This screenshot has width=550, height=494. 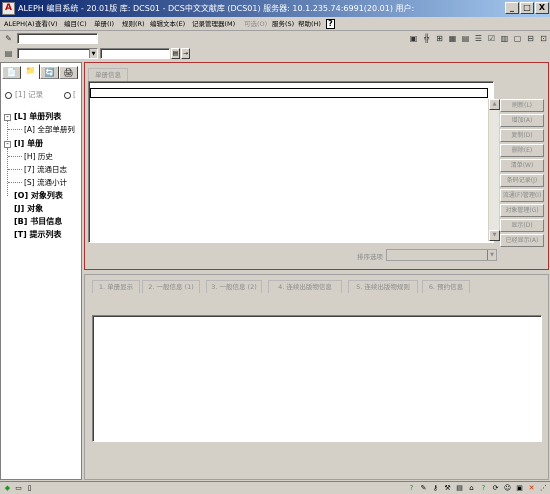 I want to click on tree-item-item: [I] 单册, so click(x=28, y=144).